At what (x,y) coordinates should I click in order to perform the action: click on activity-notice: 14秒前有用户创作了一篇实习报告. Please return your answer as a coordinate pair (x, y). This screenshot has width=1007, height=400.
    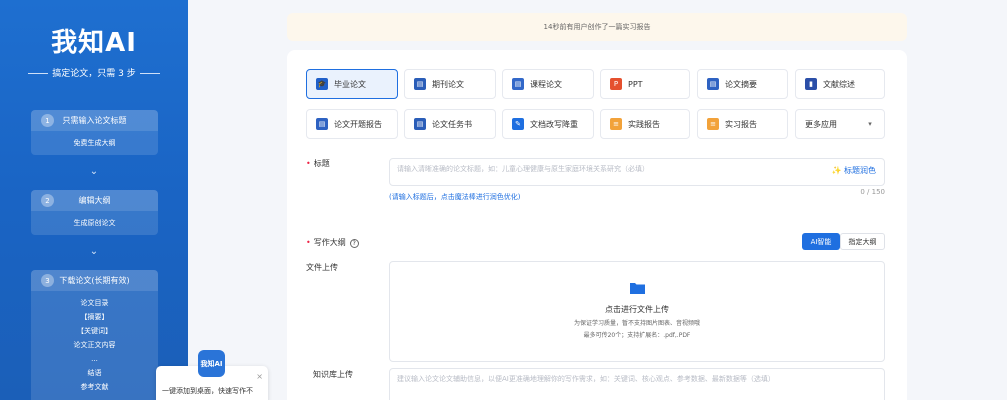
    Looking at the image, I should click on (597, 27).